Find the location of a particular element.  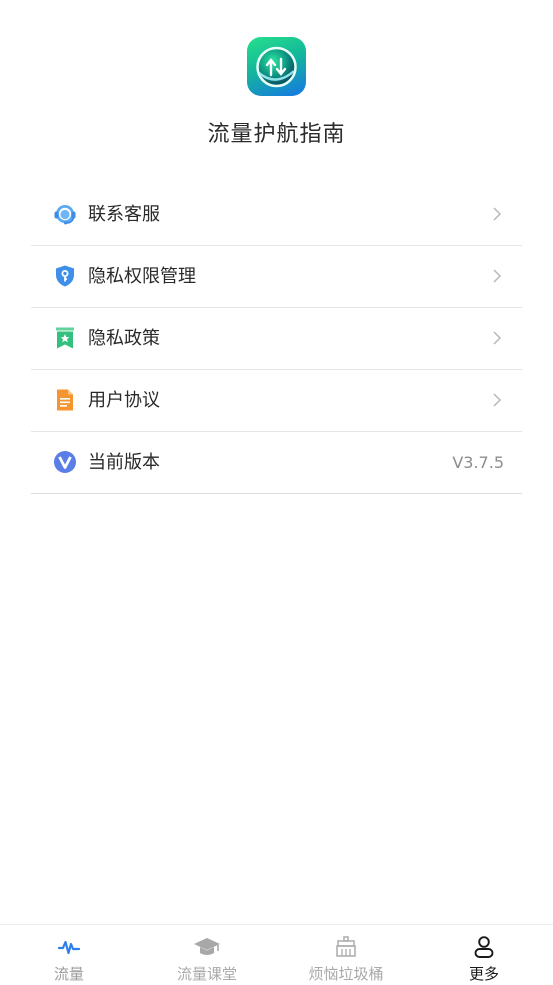

version-value: V3.7.5 is located at coordinates (478, 462).